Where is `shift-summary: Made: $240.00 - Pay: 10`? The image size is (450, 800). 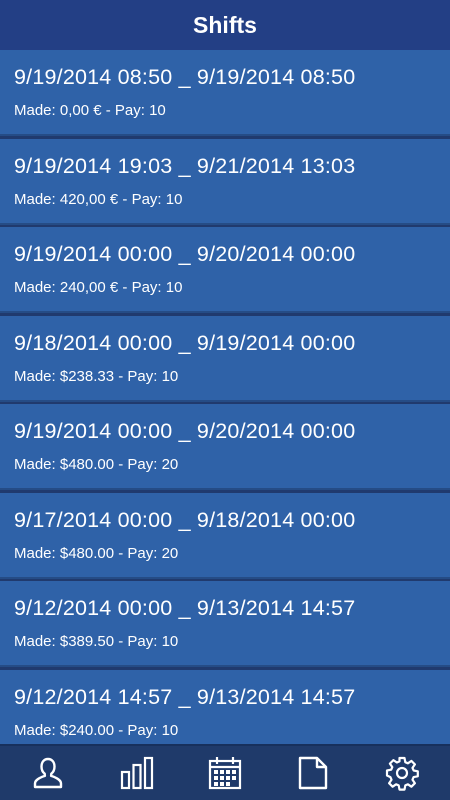 shift-summary: Made: $240.00 - Pay: 10 is located at coordinates (96, 730).